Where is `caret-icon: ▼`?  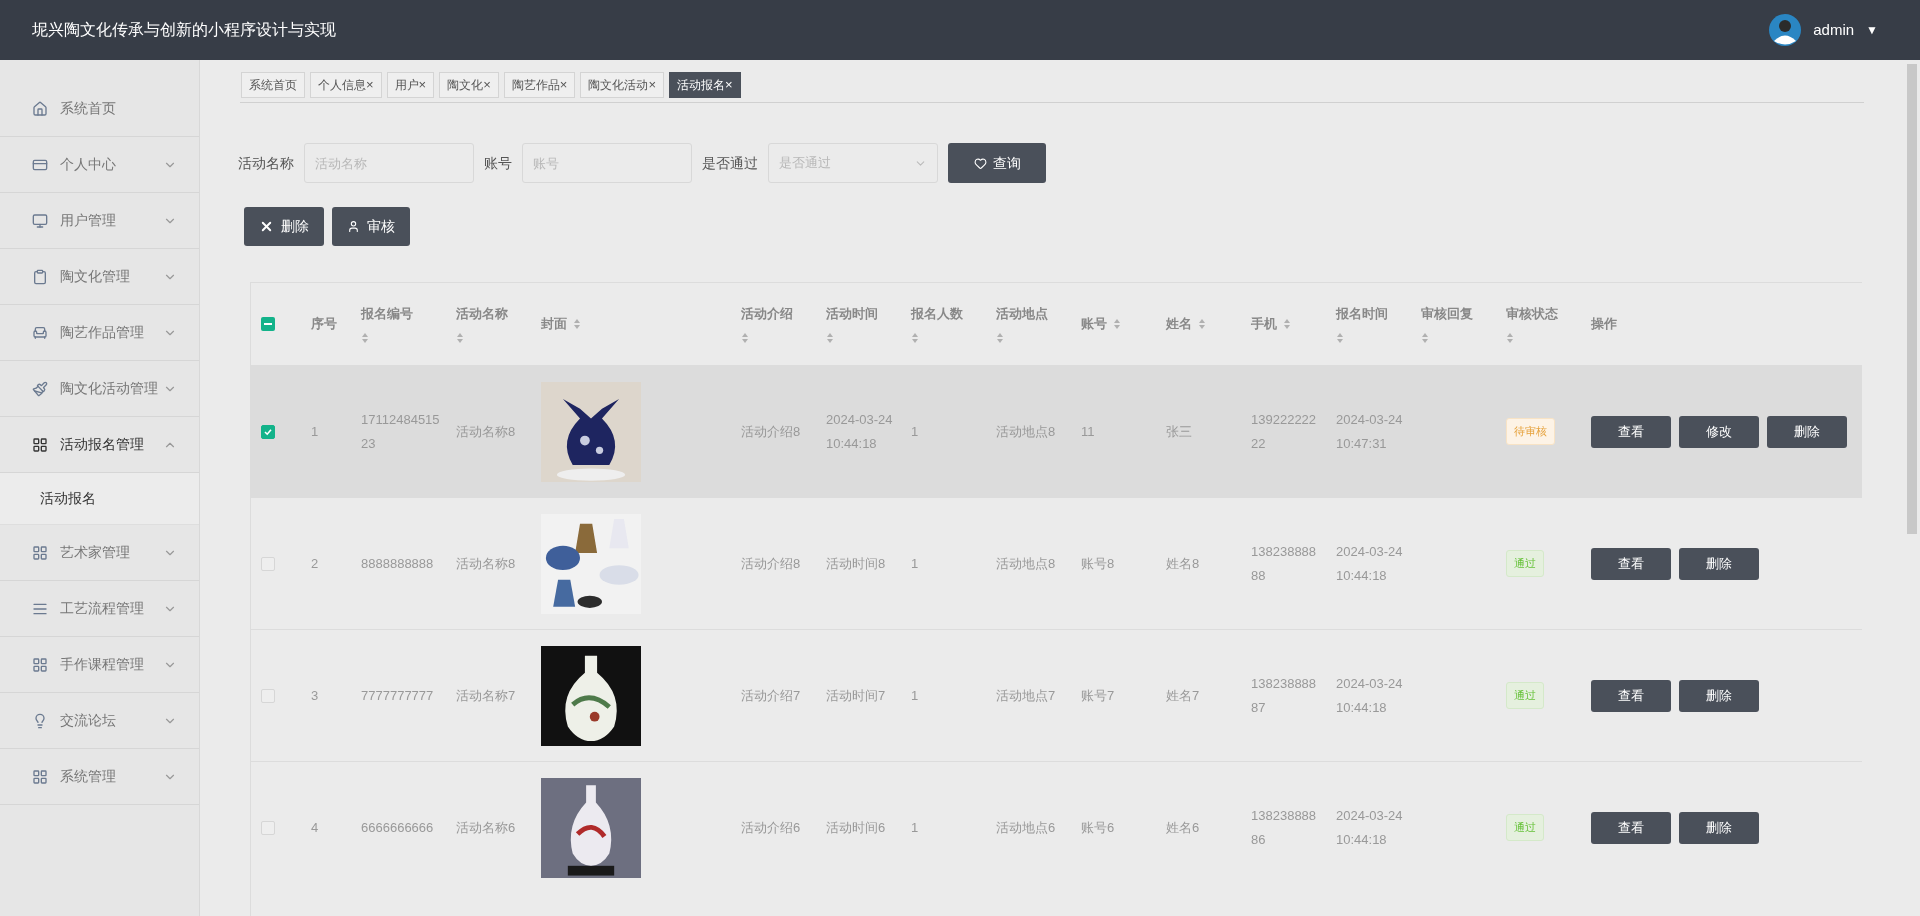
caret-icon: ▼ is located at coordinates (1872, 30).